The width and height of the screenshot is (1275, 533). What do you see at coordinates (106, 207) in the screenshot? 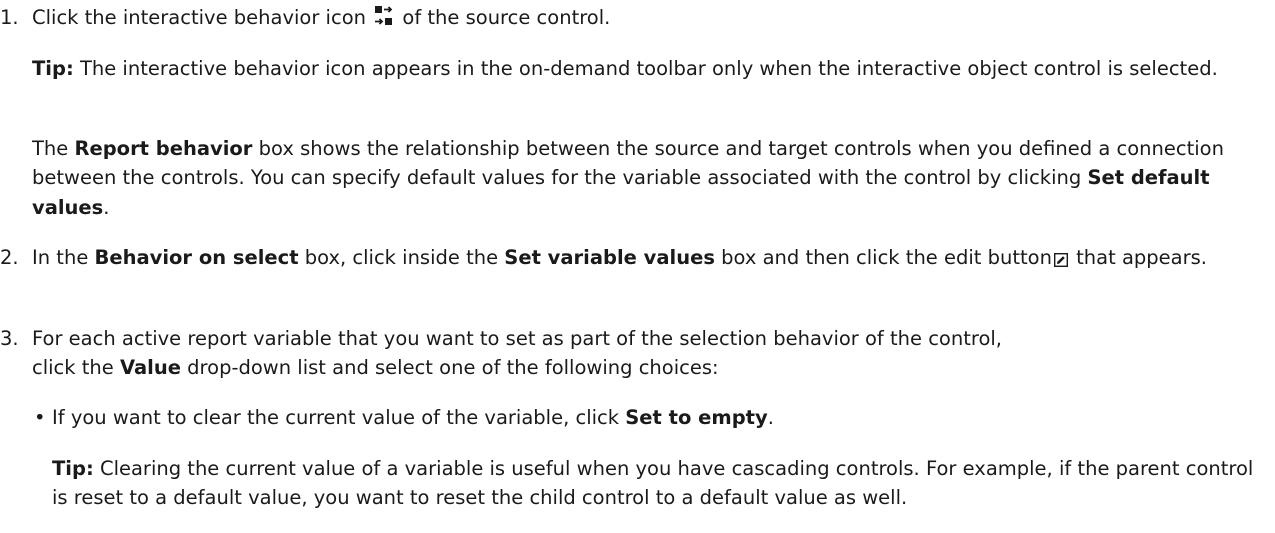
I see `para-text: .` at bounding box center [106, 207].